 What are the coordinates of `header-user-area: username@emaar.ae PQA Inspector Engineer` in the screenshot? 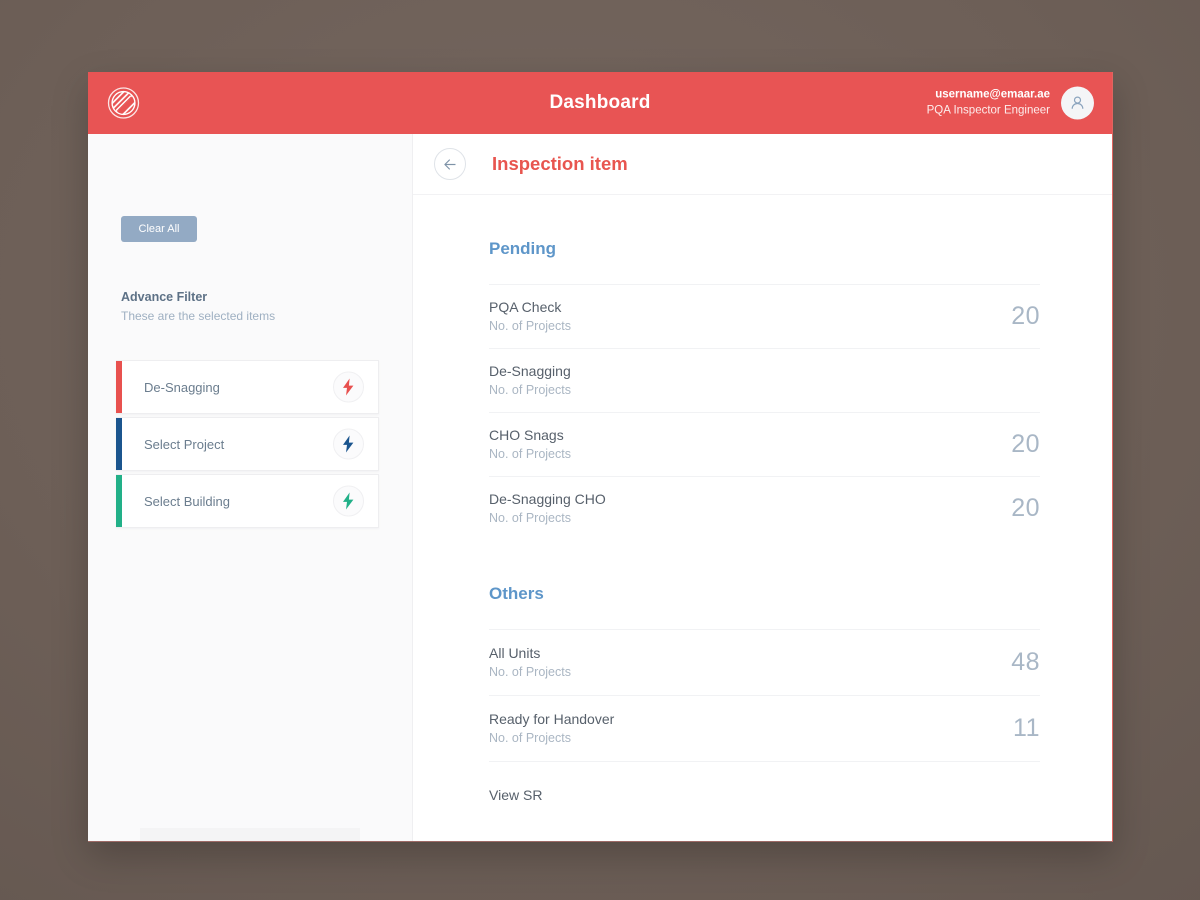 It's located at (1010, 103).